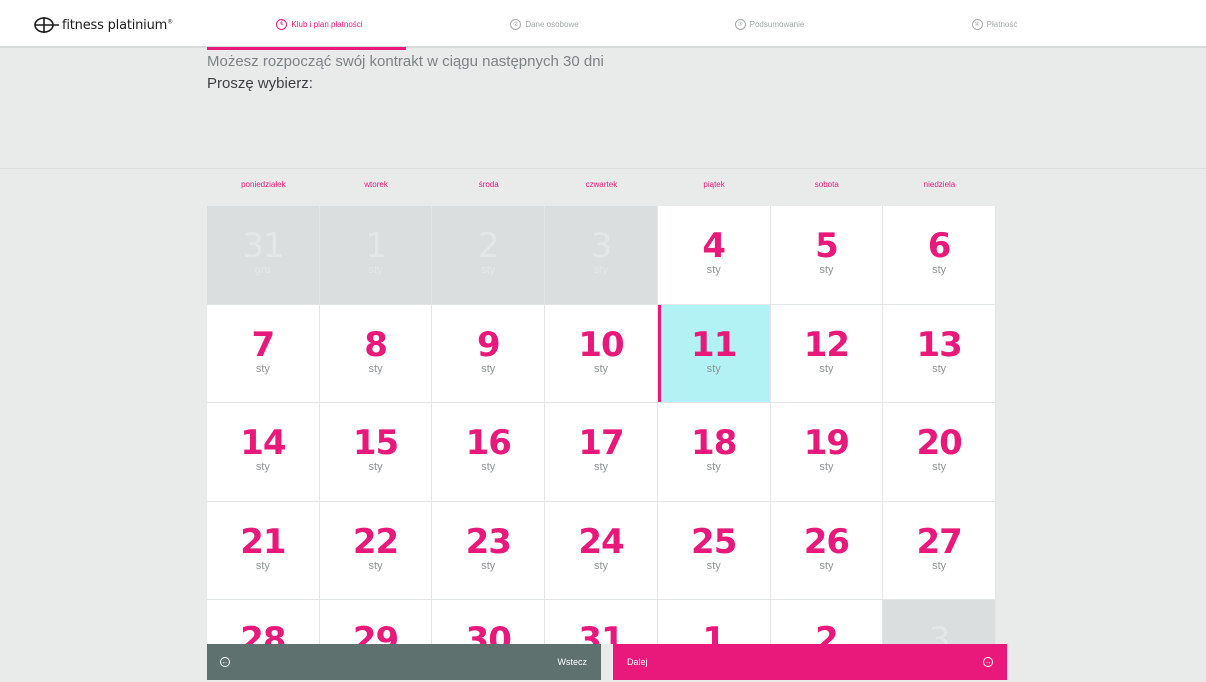 The width and height of the screenshot is (1206, 682). I want to click on logo-text: fitness platinium®, so click(117, 25).